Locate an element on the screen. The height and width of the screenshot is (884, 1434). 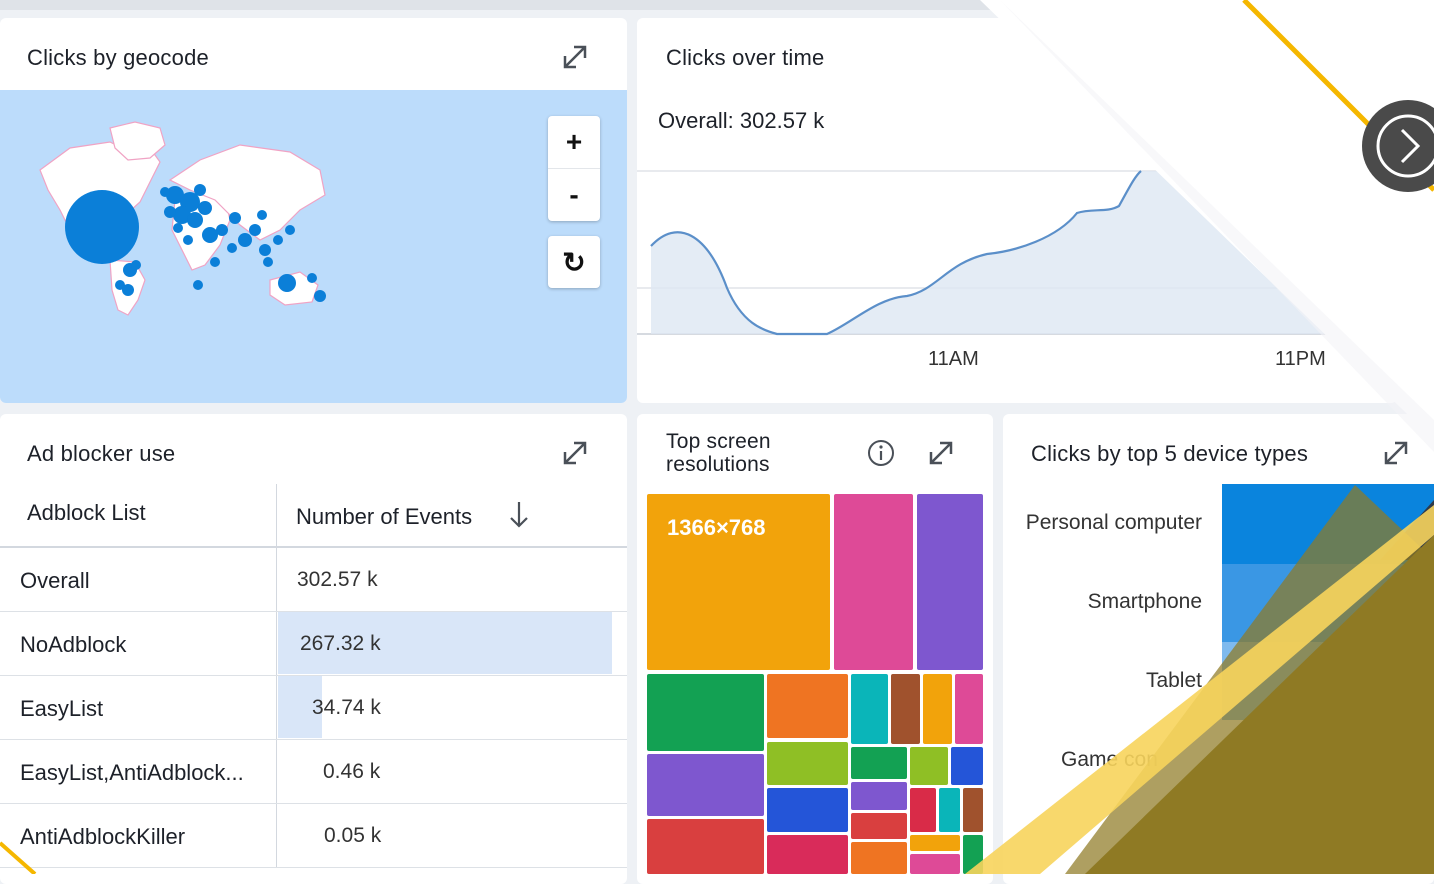
table-row: AntiAdblockKiller 0.05 k is located at coordinates (313, 836).